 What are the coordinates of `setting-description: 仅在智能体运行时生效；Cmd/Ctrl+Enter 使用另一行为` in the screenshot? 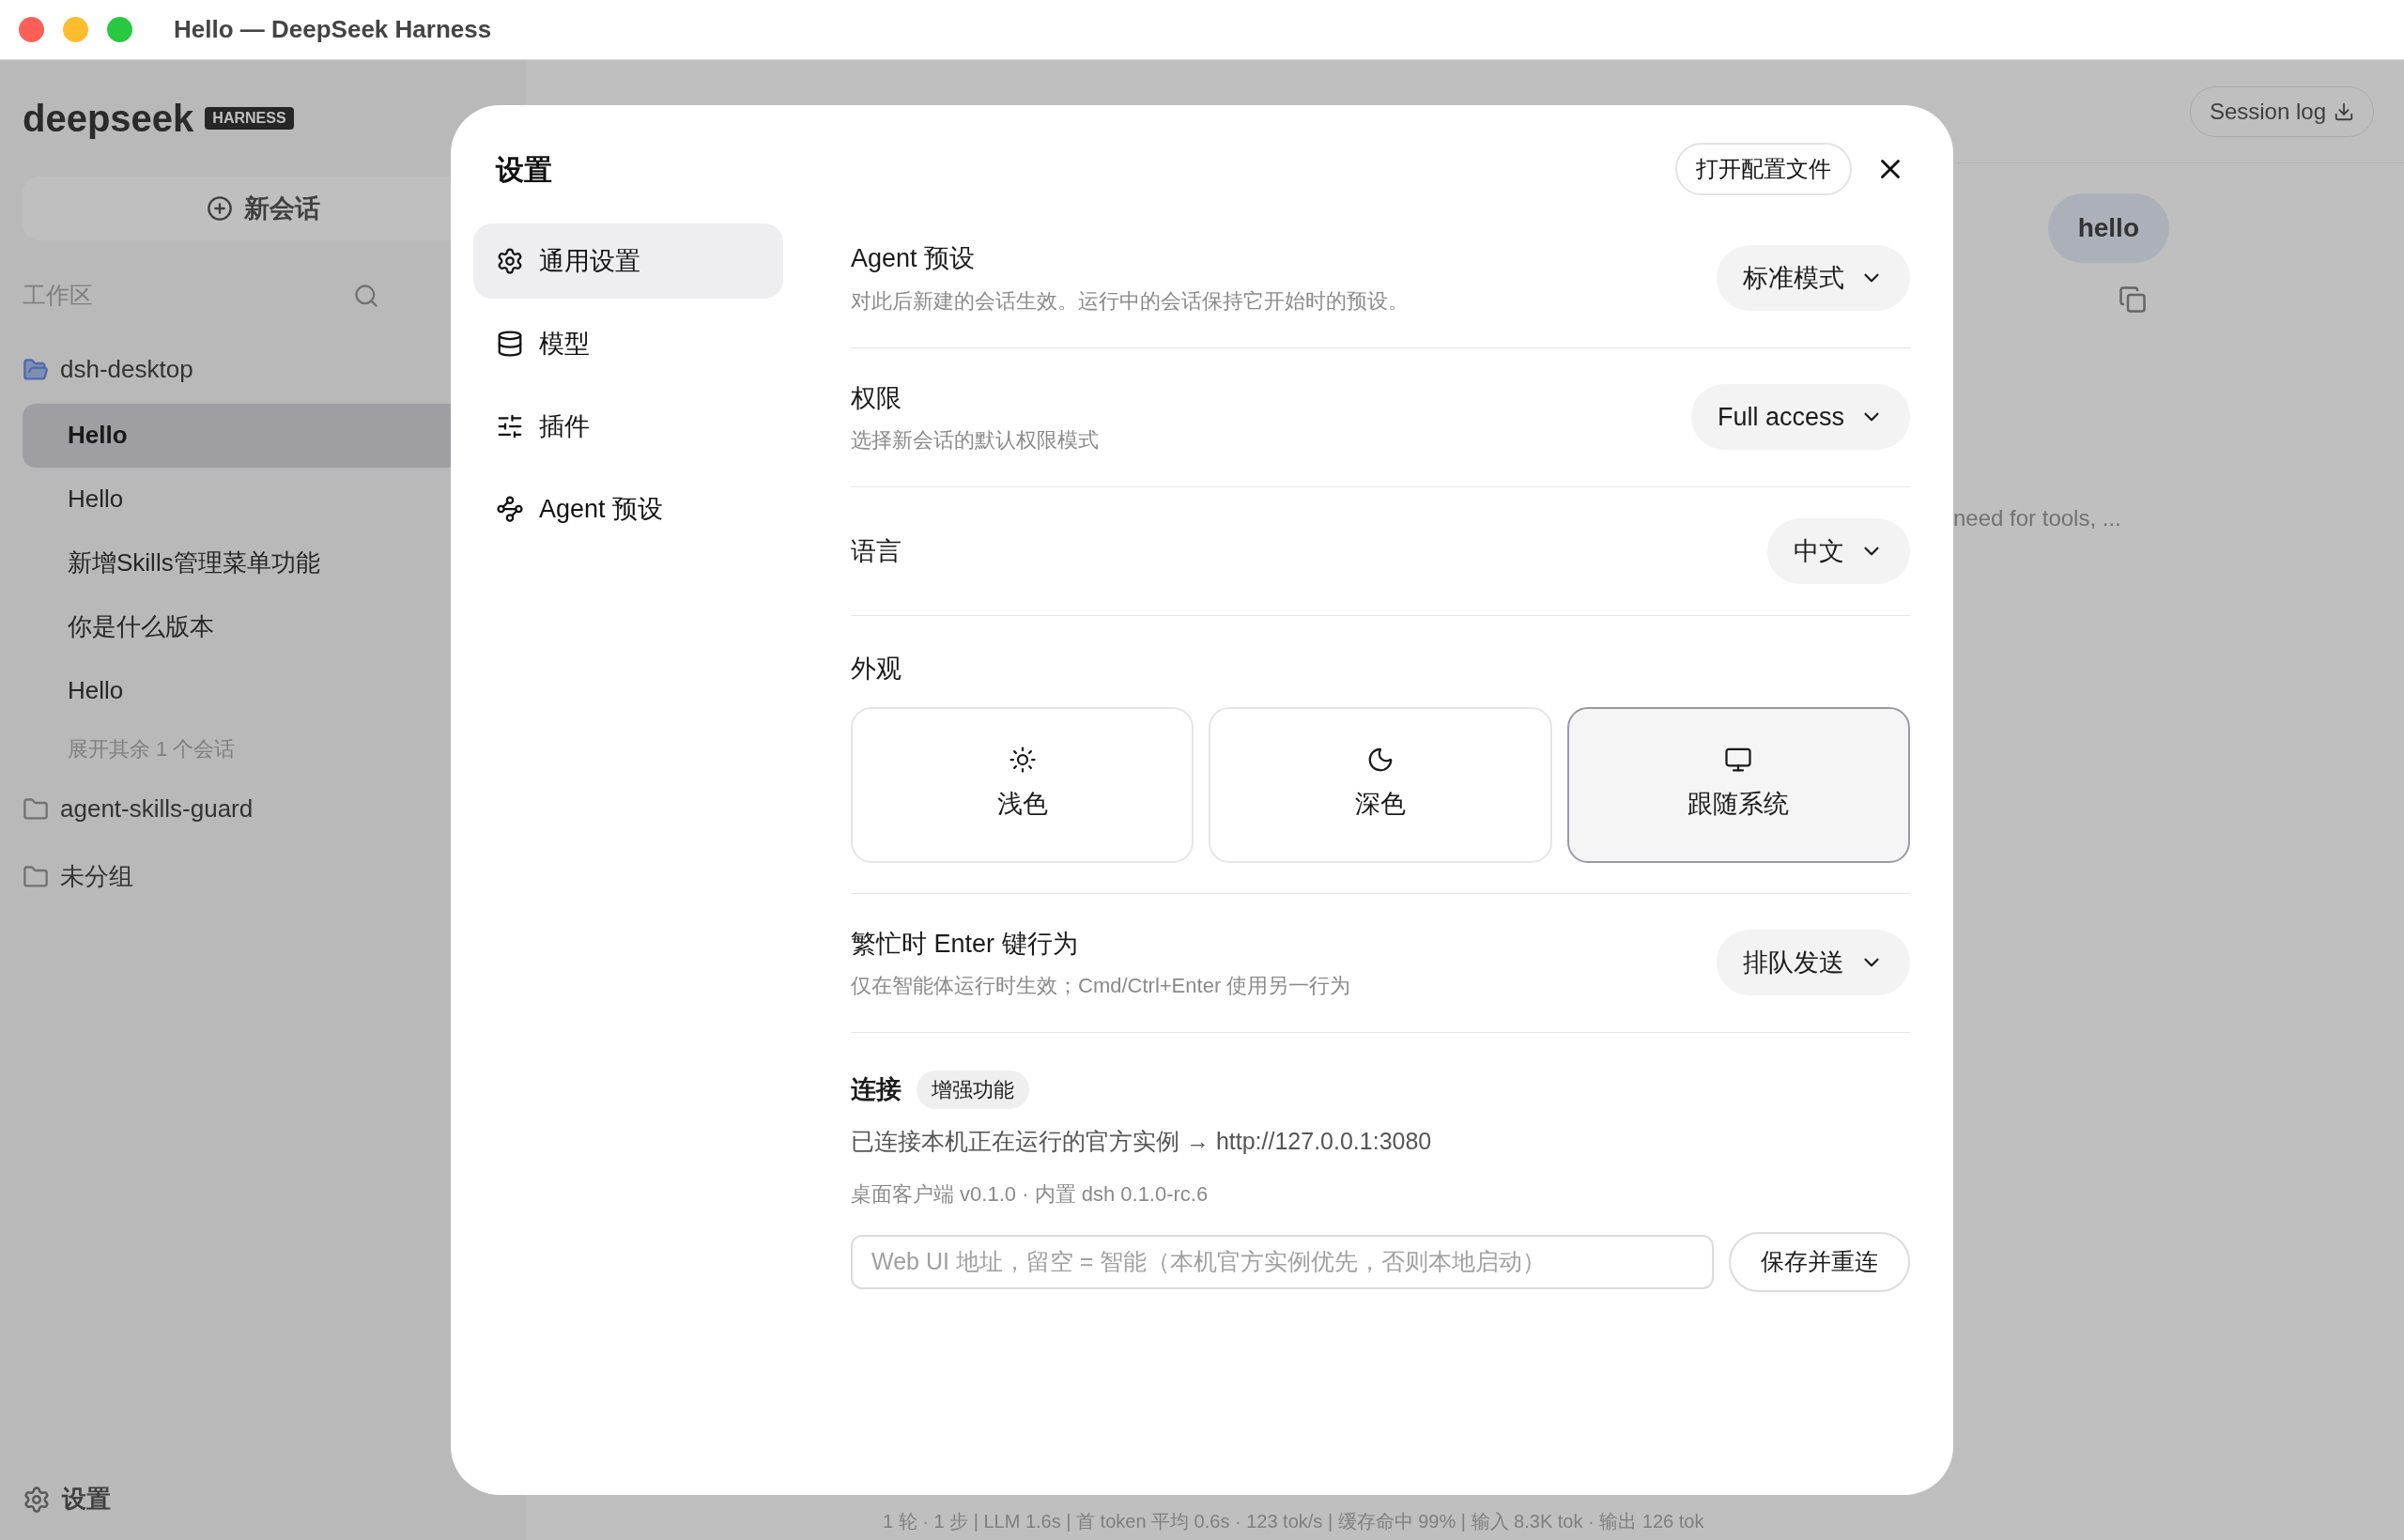 It's located at (1101, 986).